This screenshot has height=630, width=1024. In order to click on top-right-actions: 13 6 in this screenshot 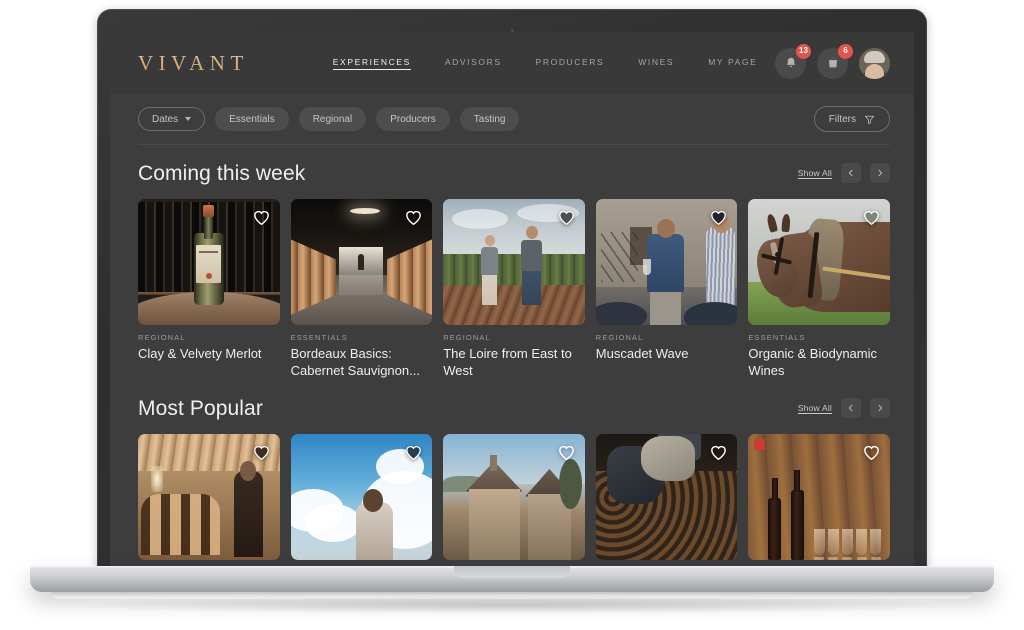, I will do `click(832, 61)`.